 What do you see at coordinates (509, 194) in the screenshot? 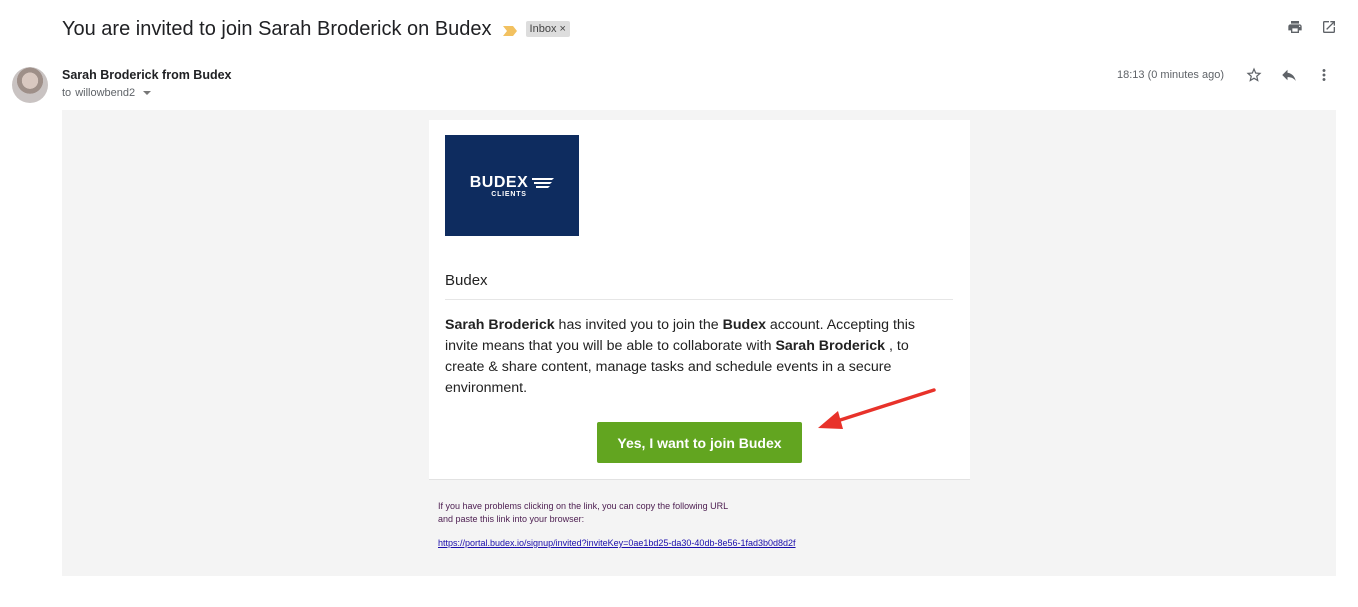
I see `logo-subtext: CLIENTS` at bounding box center [509, 194].